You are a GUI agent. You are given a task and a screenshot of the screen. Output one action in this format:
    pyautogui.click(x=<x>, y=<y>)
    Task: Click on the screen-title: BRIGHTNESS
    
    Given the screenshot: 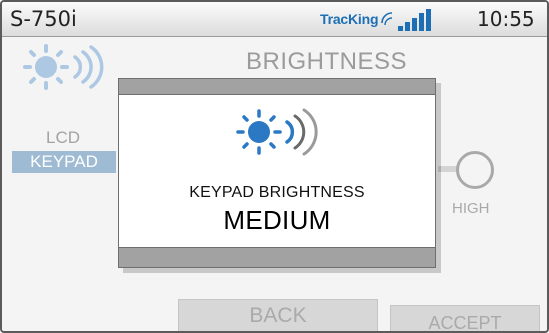 What is the action you would take?
    pyautogui.click(x=327, y=61)
    